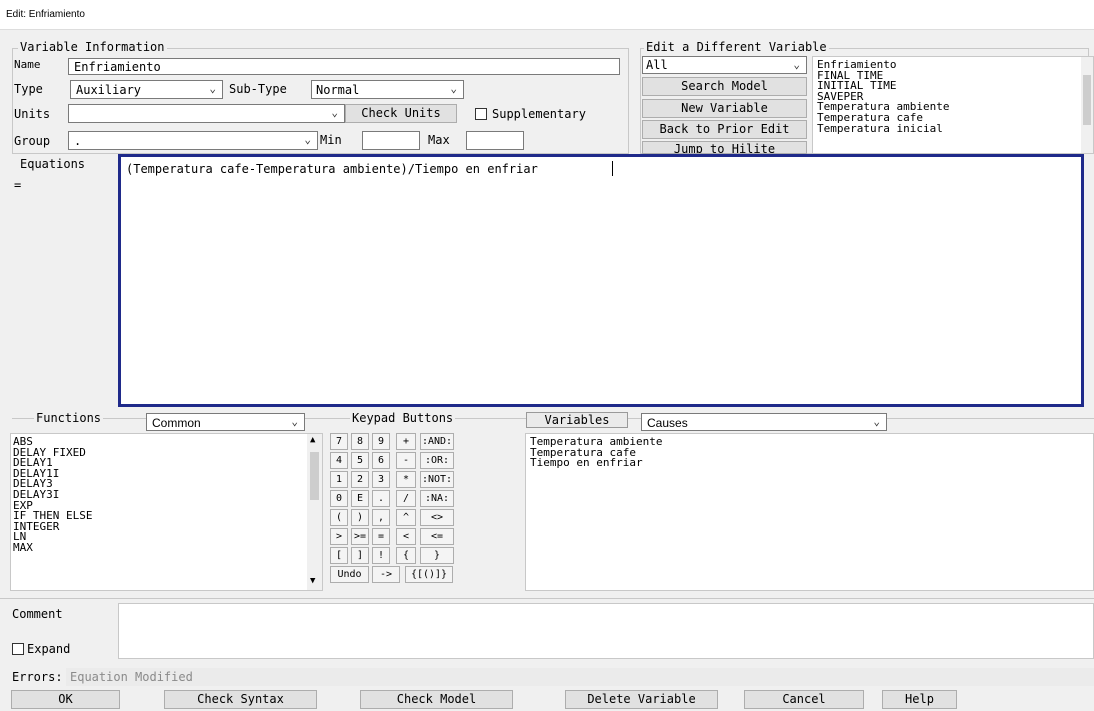 The image size is (1094, 711). What do you see at coordinates (577, 420) in the screenshot?
I see `variables-tab: Variables` at bounding box center [577, 420].